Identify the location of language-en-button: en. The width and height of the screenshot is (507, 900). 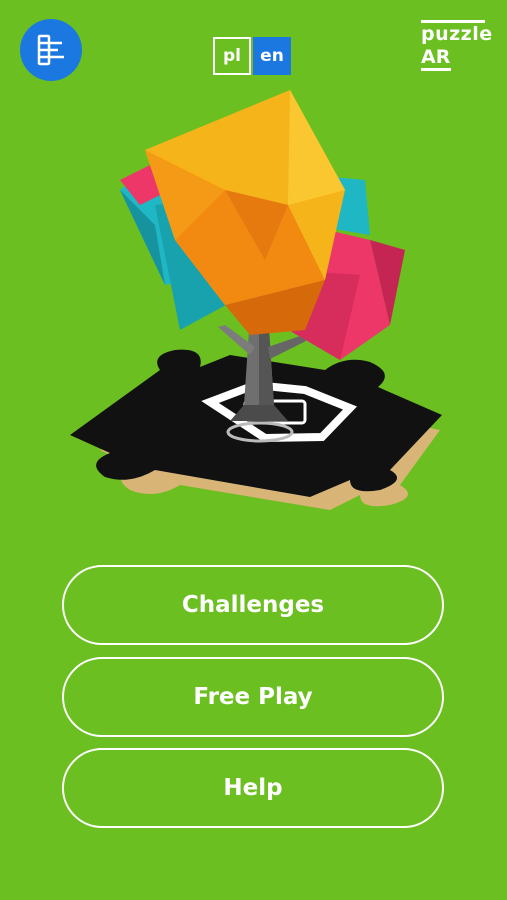
(272, 56).